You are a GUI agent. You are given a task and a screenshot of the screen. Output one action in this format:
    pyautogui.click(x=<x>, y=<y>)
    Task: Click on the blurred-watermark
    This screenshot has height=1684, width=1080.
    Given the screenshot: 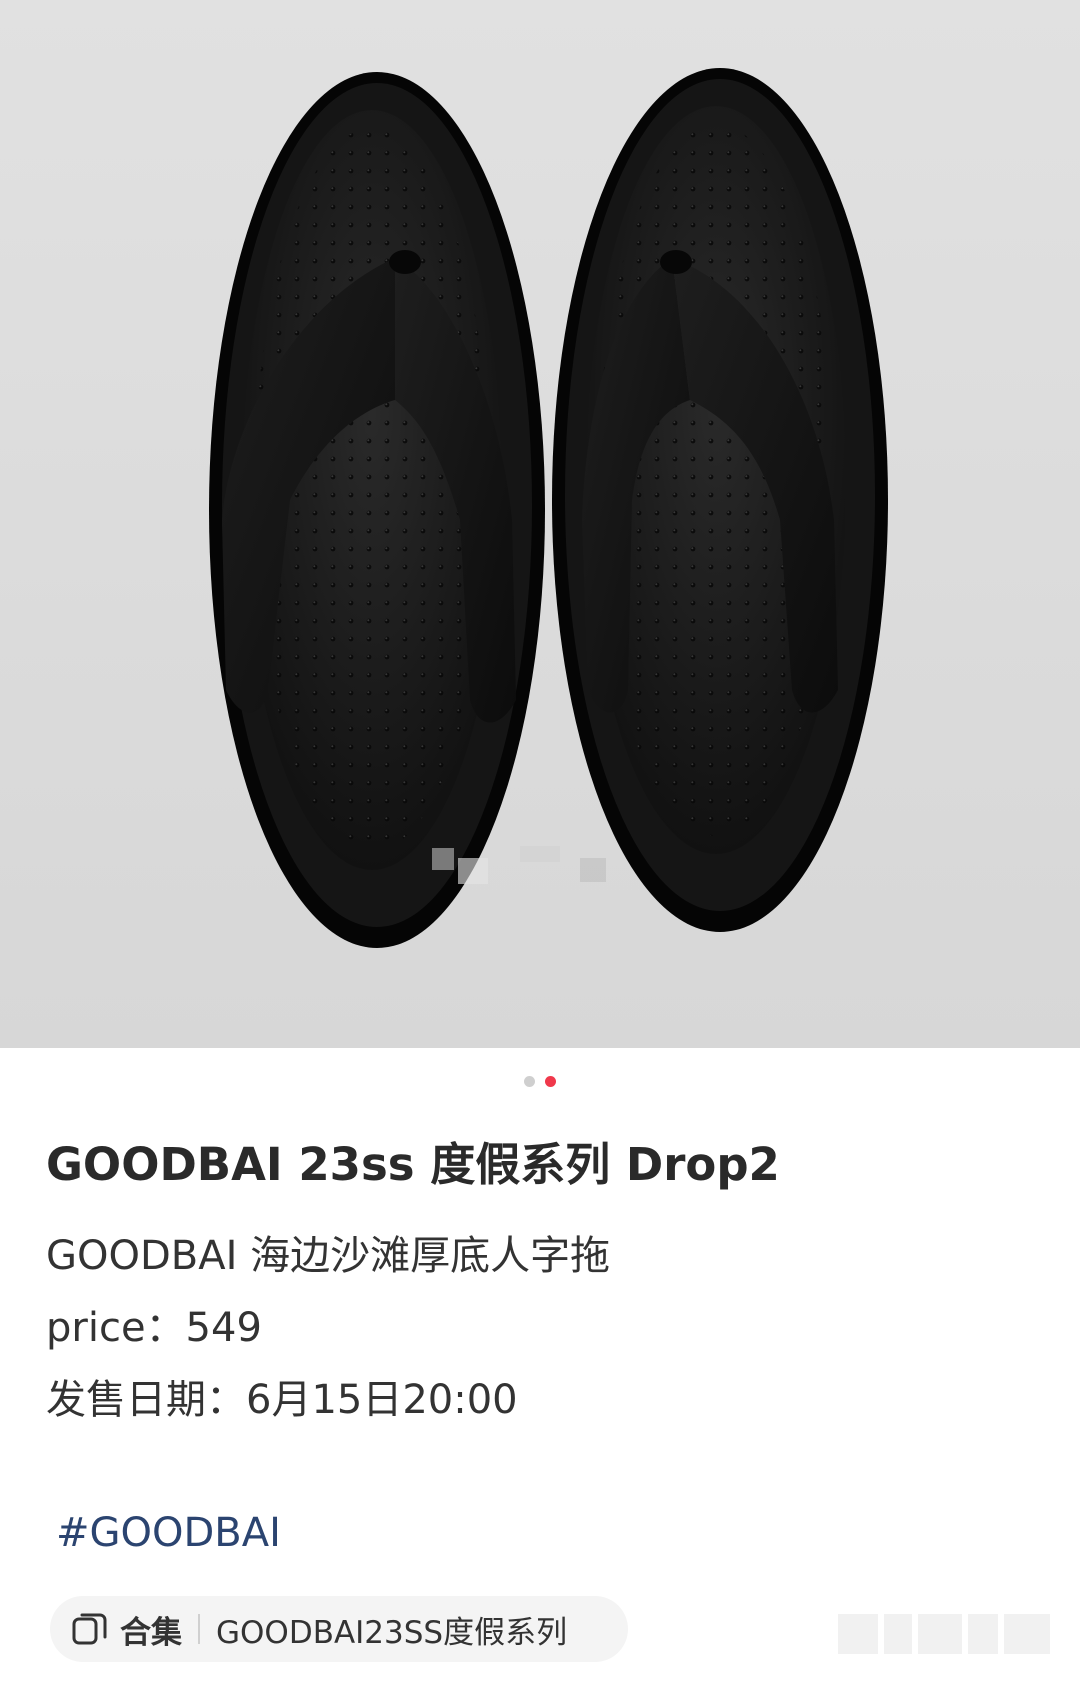 What is the action you would take?
    pyautogui.click(x=952, y=1634)
    